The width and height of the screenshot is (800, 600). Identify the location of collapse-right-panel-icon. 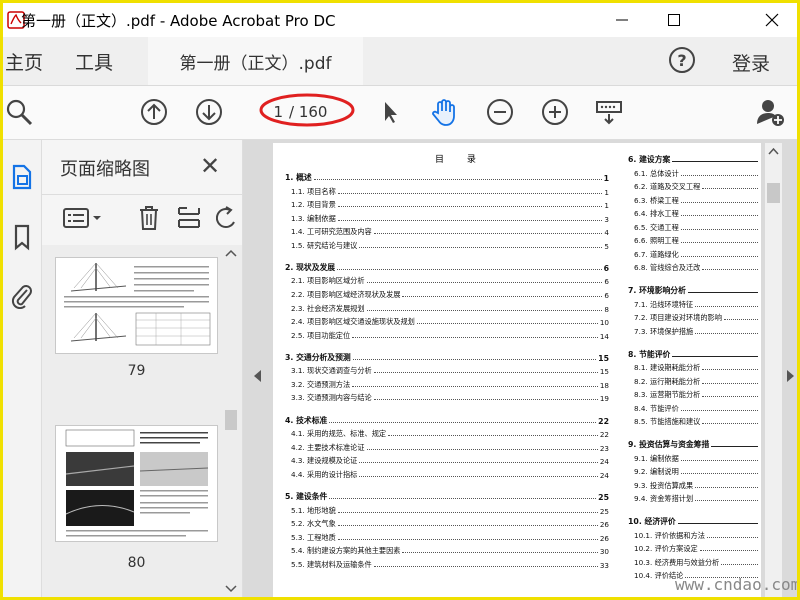
(790, 376).